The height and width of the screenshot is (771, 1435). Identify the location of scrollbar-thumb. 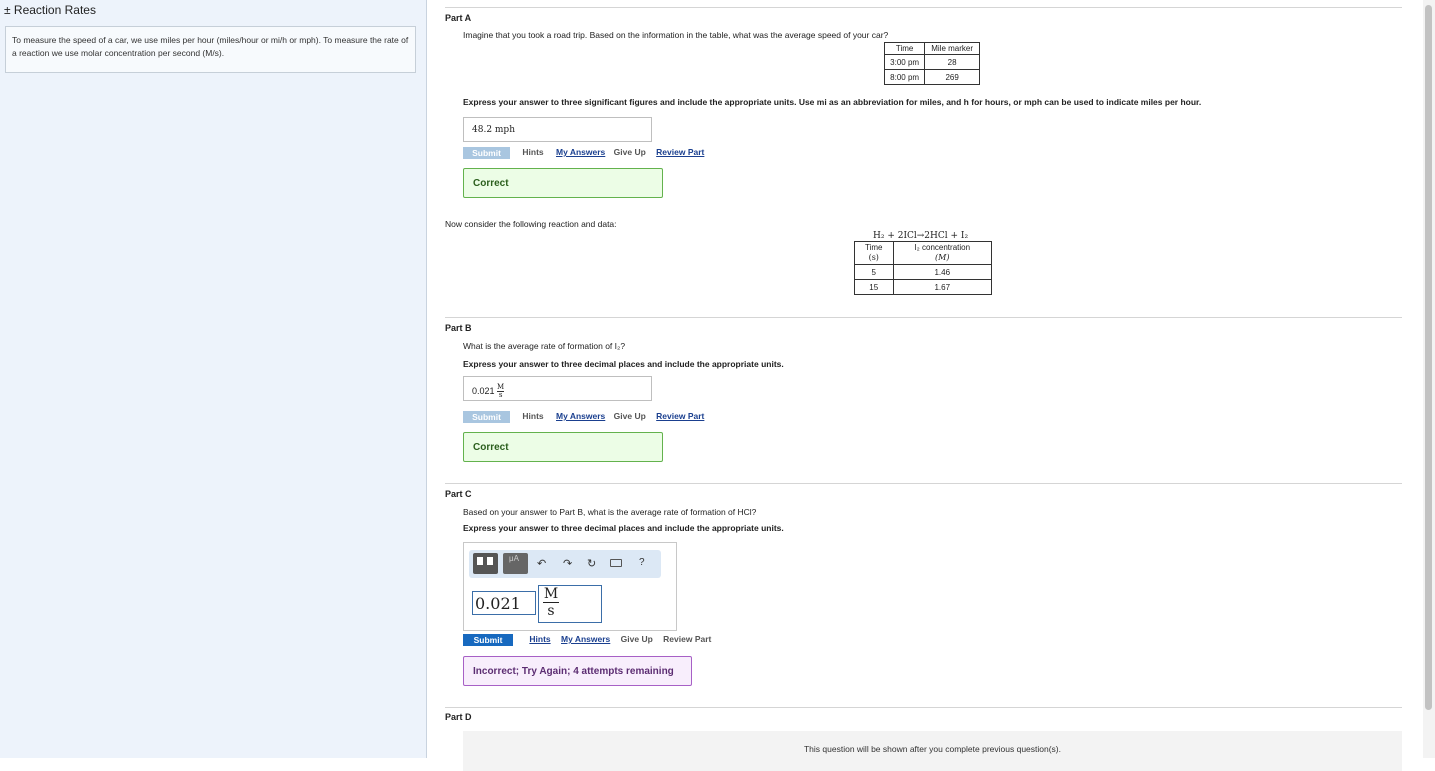
(1428, 357).